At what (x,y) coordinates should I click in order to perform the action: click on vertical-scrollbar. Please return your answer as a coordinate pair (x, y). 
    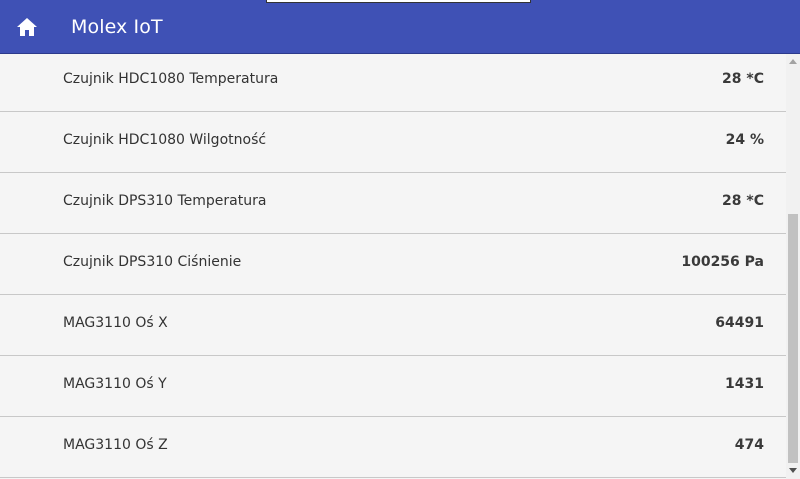
    Looking at the image, I should click on (793, 266).